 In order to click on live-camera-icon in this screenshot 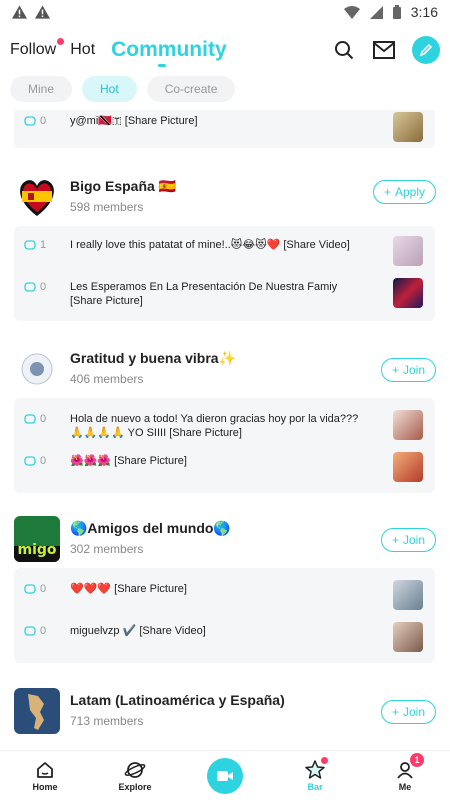, I will do `click(225, 775)`.